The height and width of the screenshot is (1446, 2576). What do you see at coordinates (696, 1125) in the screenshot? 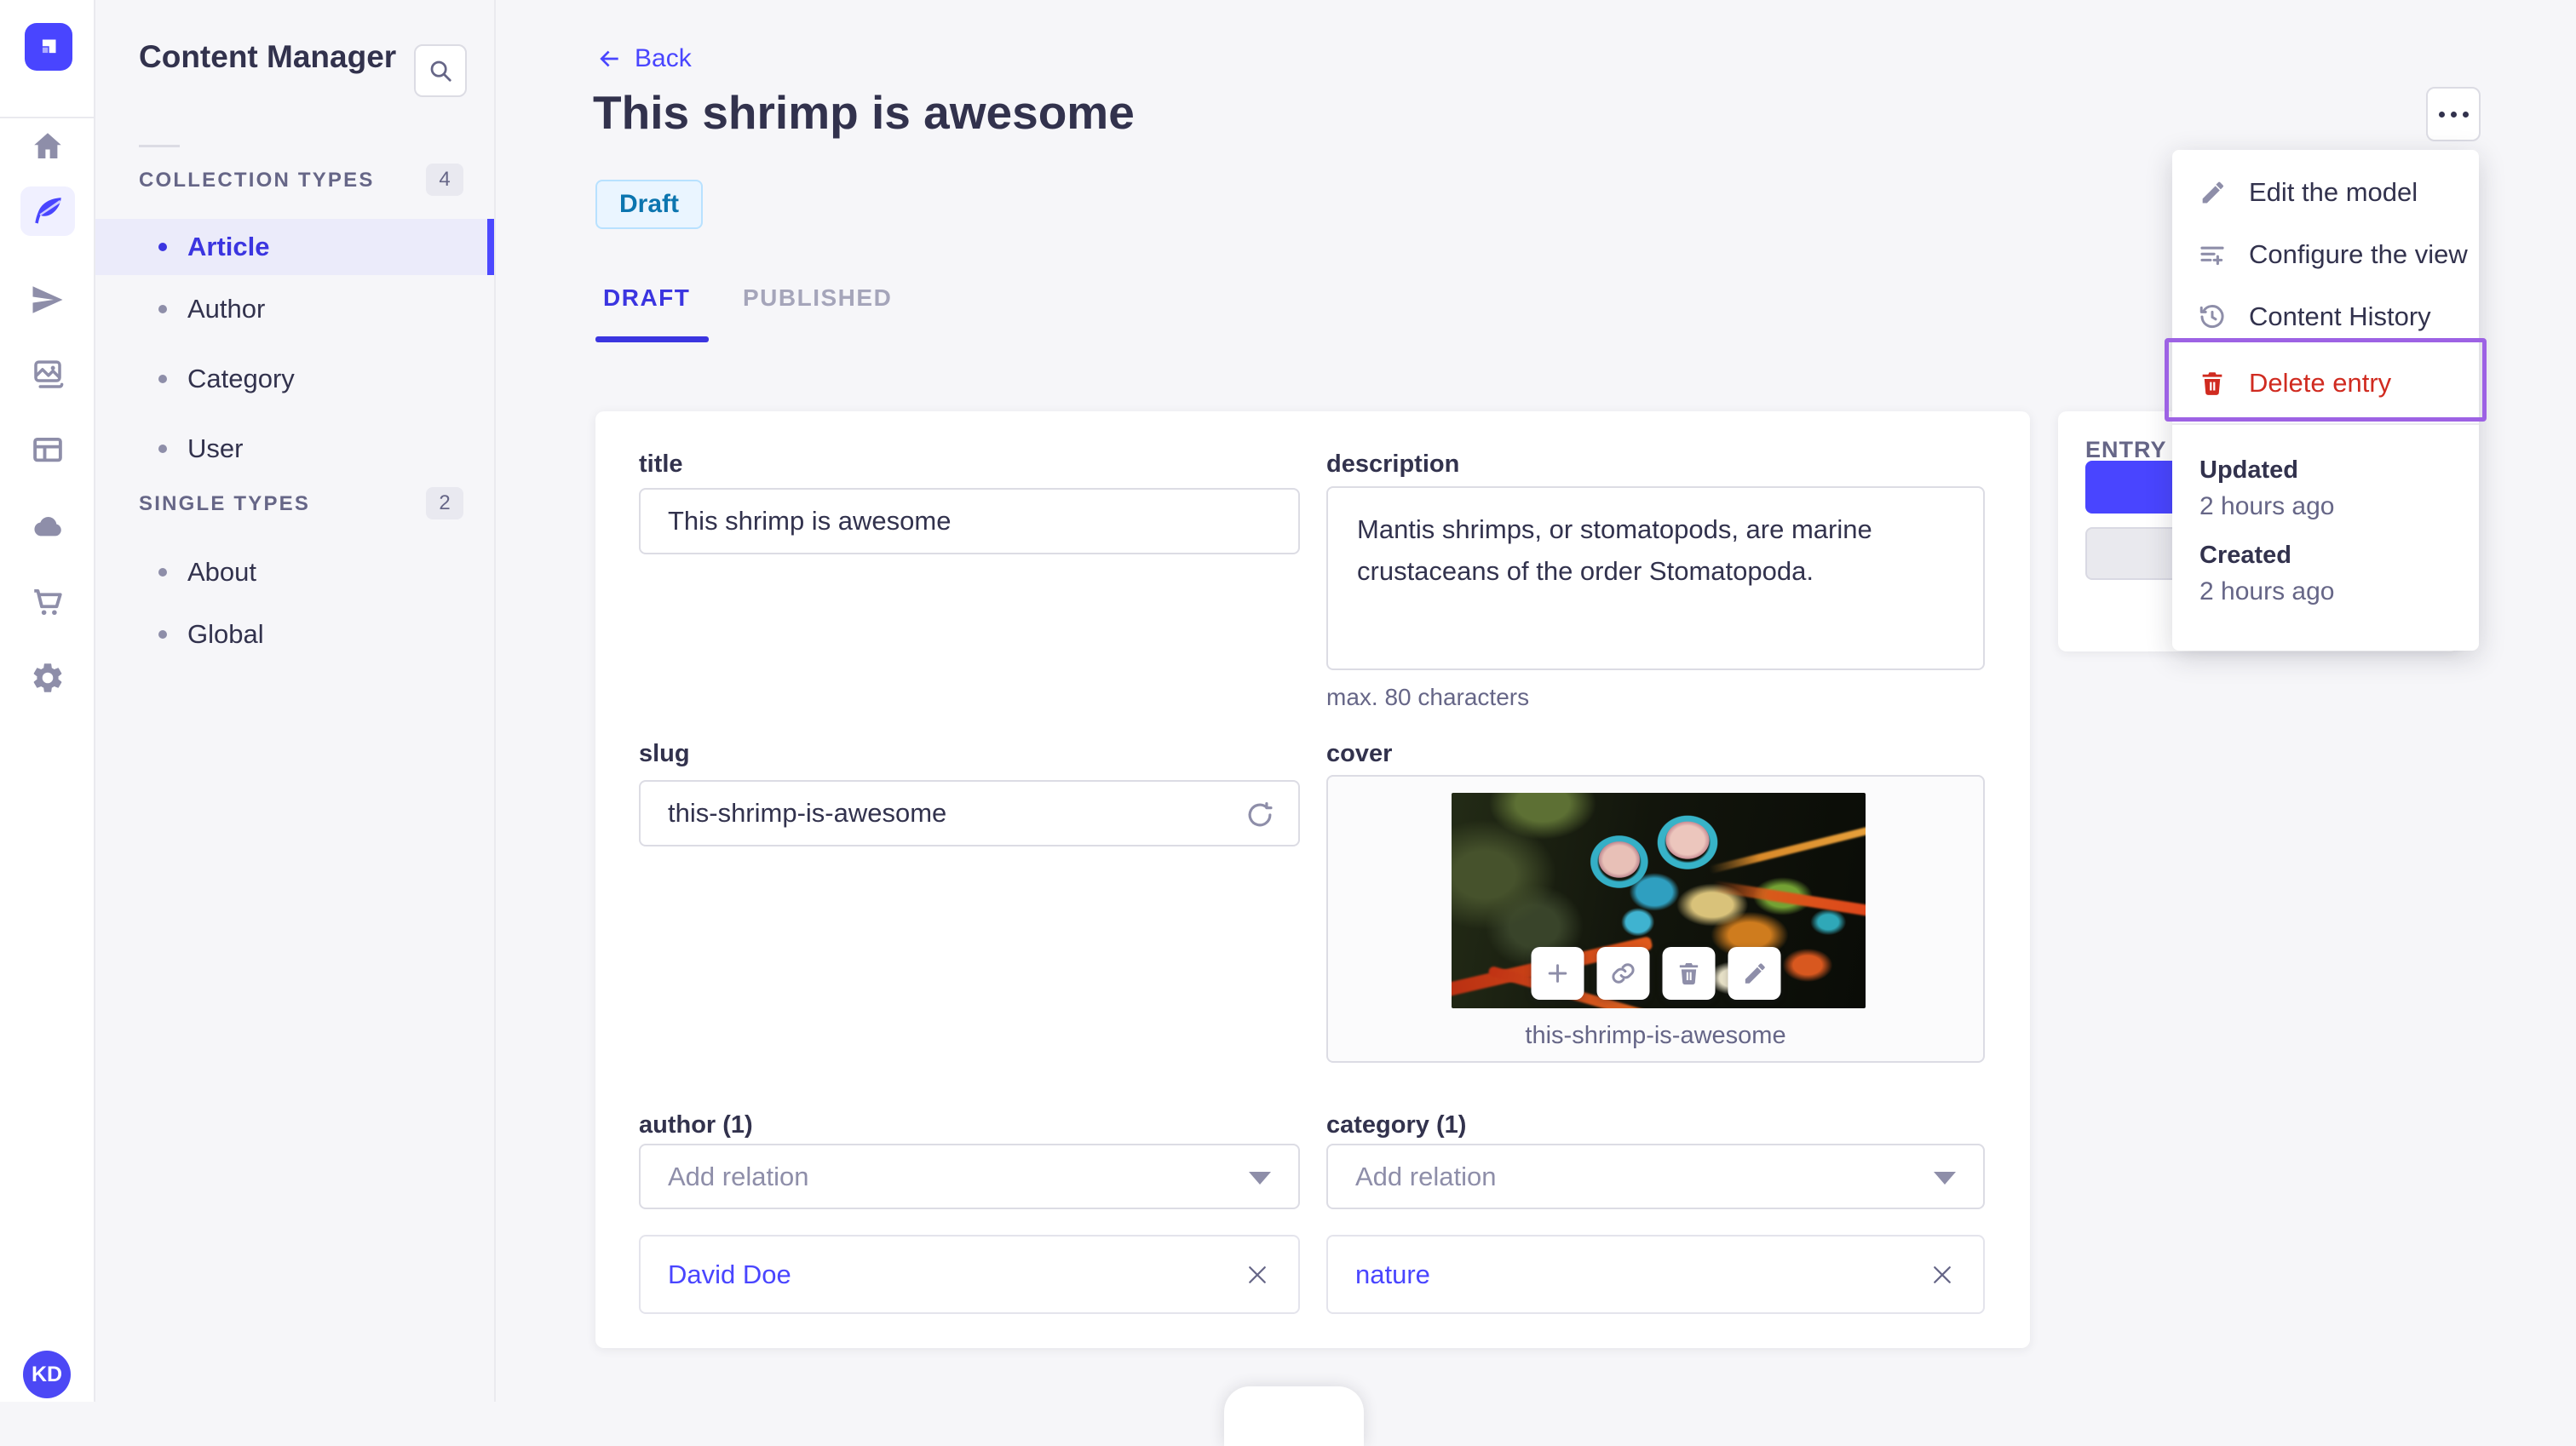
I see `author-label: author (1)` at bounding box center [696, 1125].